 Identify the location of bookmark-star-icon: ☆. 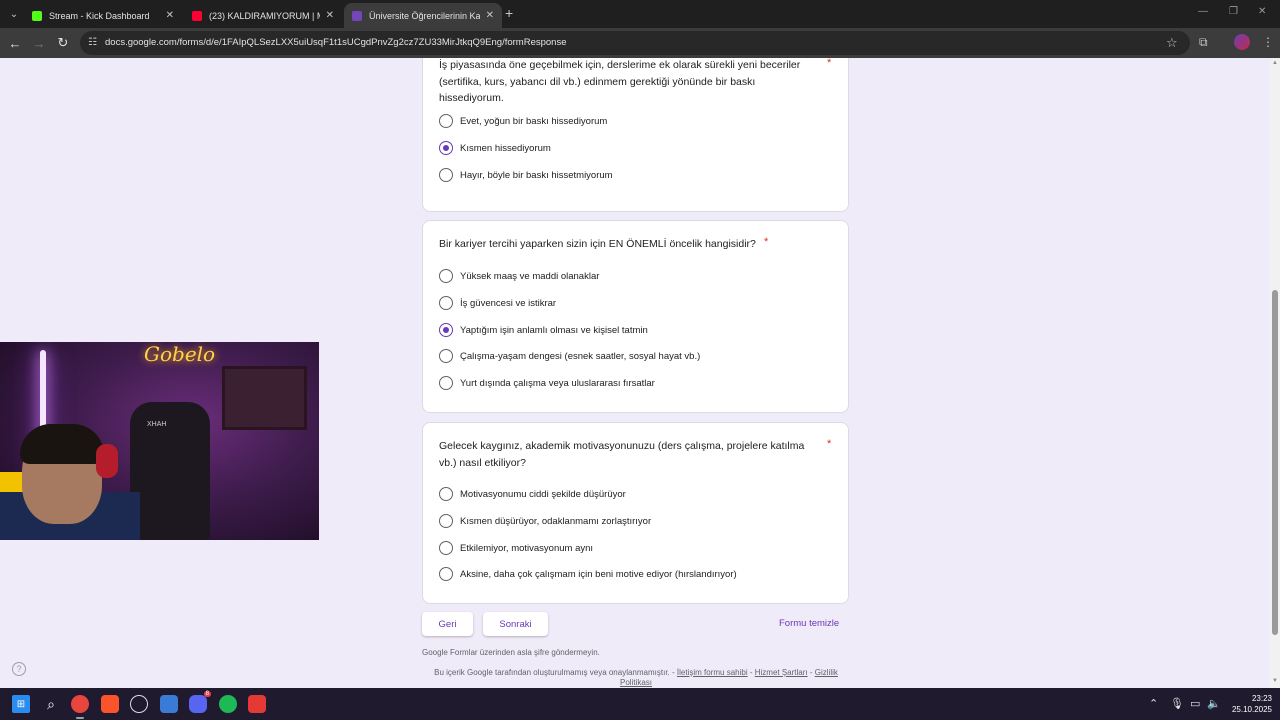
(1172, 43).